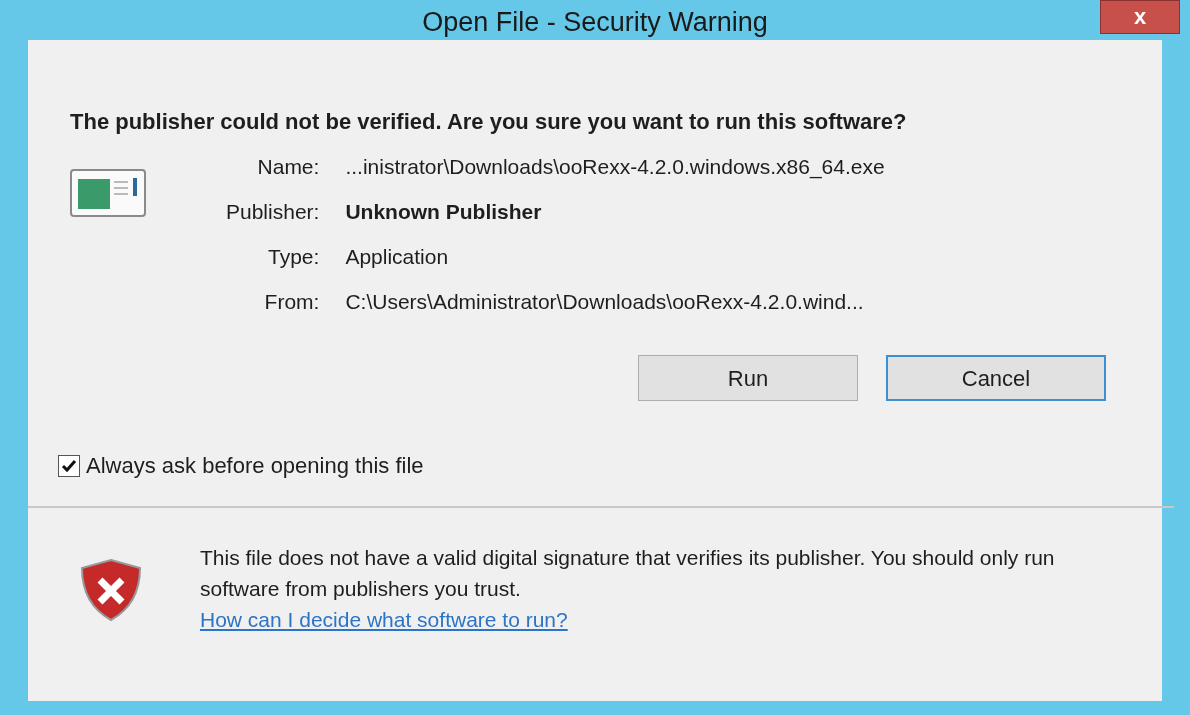 Image resolution: width=1190 pixels, height=715 pixels. What do you see at coordinates (255, 466) in the screenshot?
I see `checkbox-label: Always ask before opening this file` at bounding box center [255, 466].